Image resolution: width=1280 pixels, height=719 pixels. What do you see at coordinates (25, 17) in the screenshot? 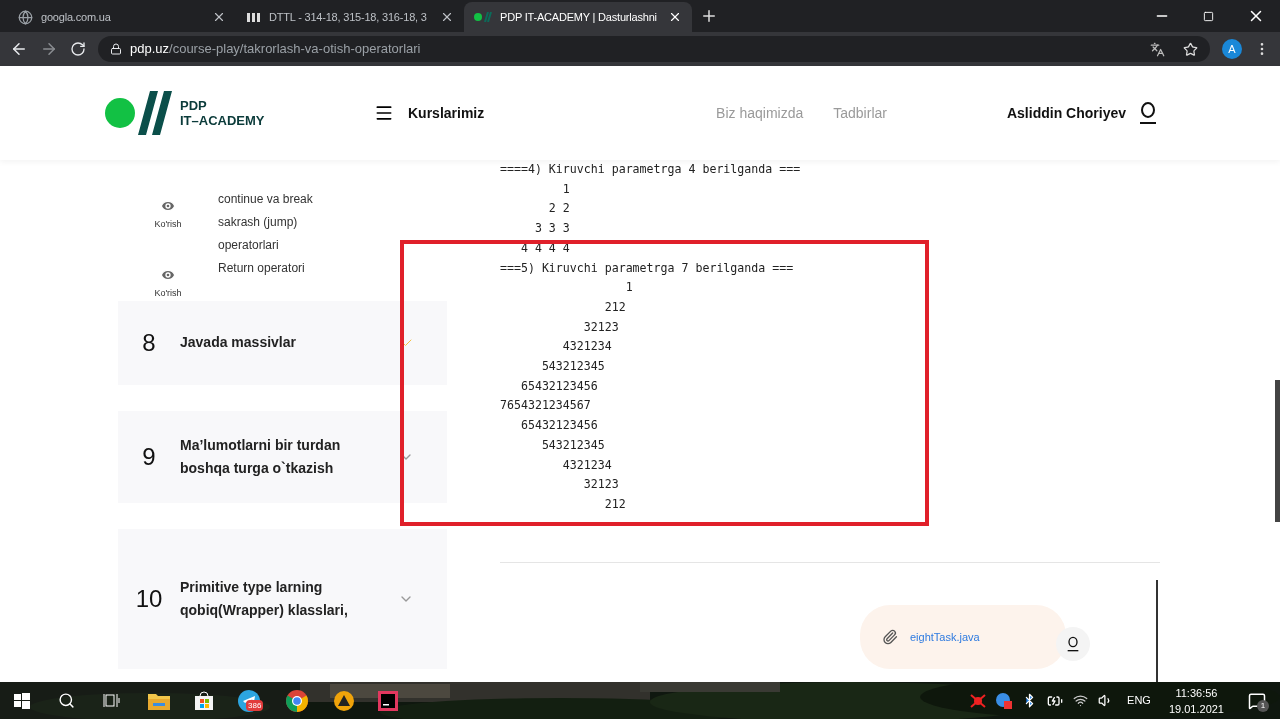
I see `globe-icon` at bounding box center [25, 17].